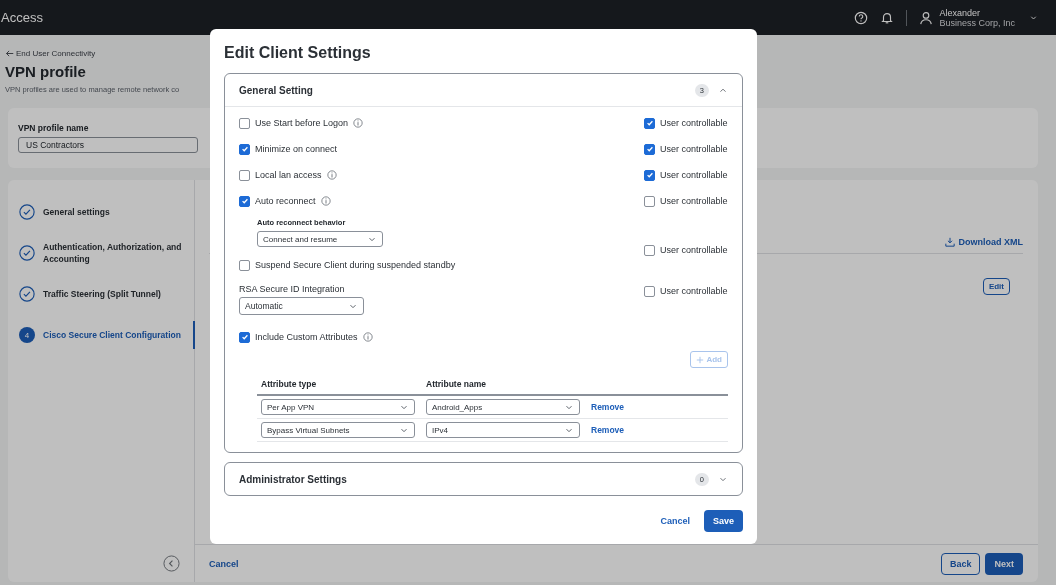 This screenshot has width=1056, height=585. What do you see at coordinates (46, 72) in the screenshot?
I see `page-title: VPN profile` at bounding box center [46, 72].